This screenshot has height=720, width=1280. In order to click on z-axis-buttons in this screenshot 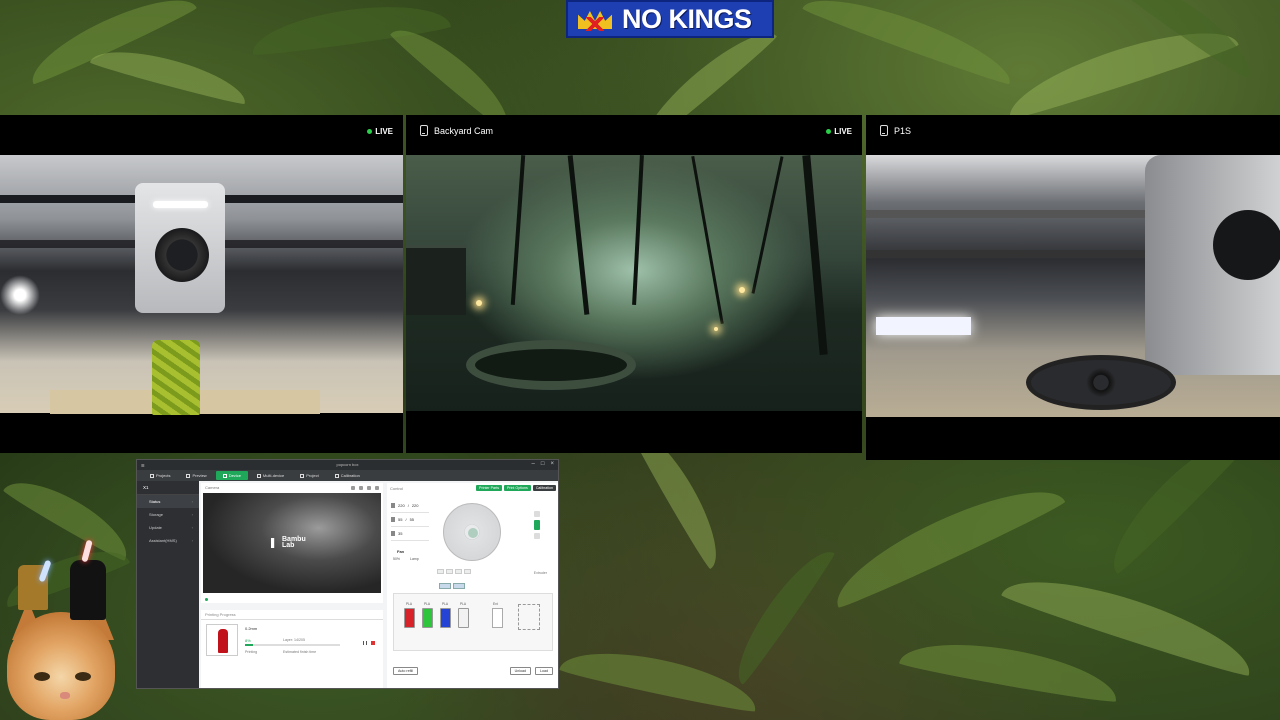, I will do `click(454, 571)`.